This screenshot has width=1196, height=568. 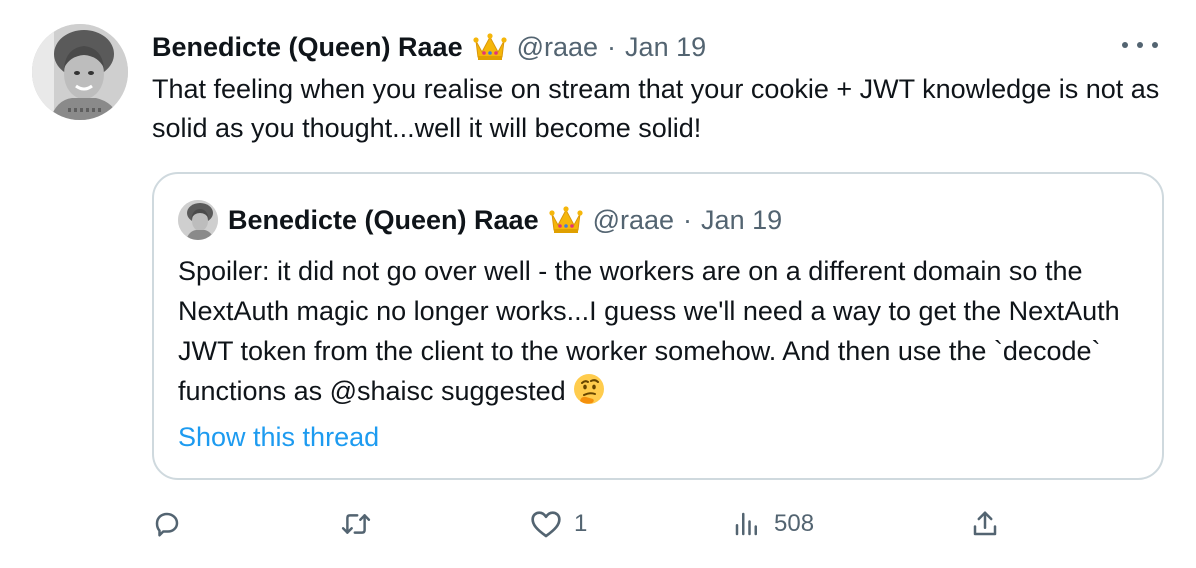 What do you see at coordinates (1140, 45) in the screenshot?
I see `more-icon` at bounding box center [1140, 45].